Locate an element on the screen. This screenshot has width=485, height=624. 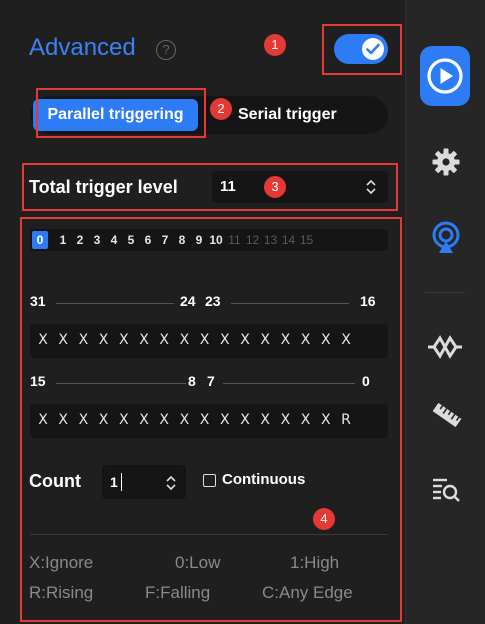
ruler-icon is located at coordinates (447, 415).